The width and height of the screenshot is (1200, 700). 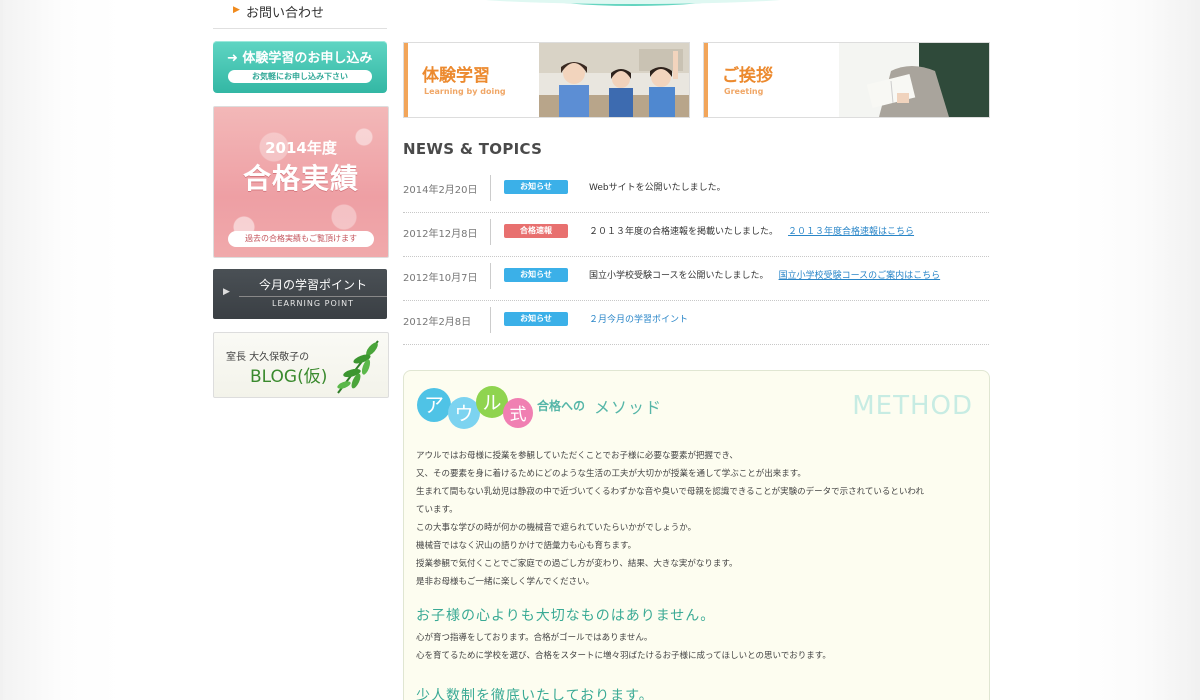 I want to click on blog-title: 室長 大久保敬子の, so click(x=268, y=357).